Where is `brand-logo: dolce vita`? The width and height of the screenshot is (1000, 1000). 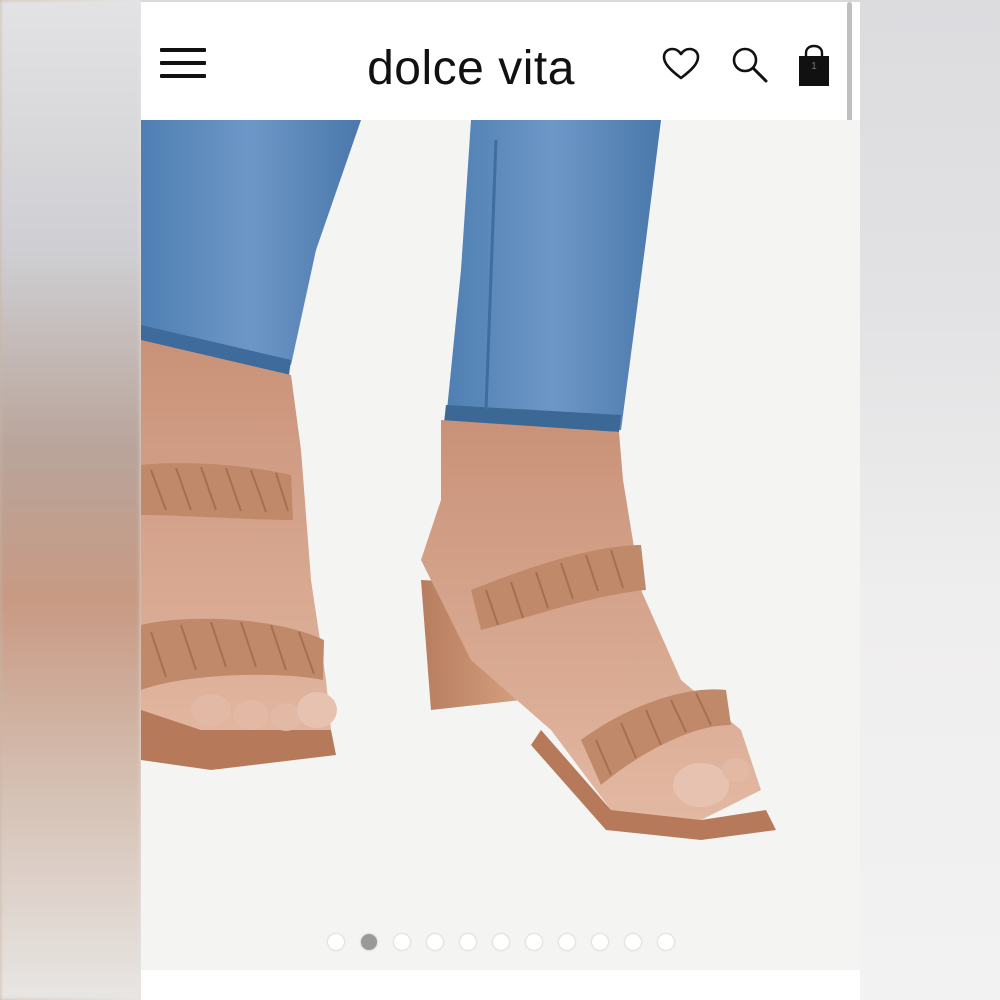 brand-logo: dolce vita is located at coordinates (471, 69).